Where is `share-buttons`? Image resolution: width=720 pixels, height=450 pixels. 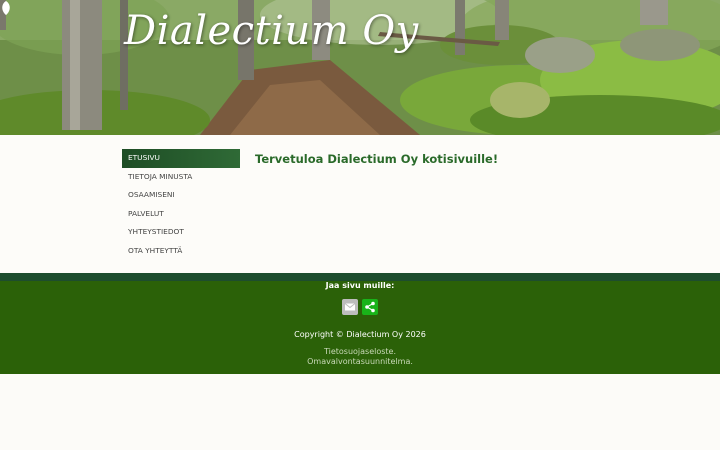
share-buttons is located at coordinates (362, 307).